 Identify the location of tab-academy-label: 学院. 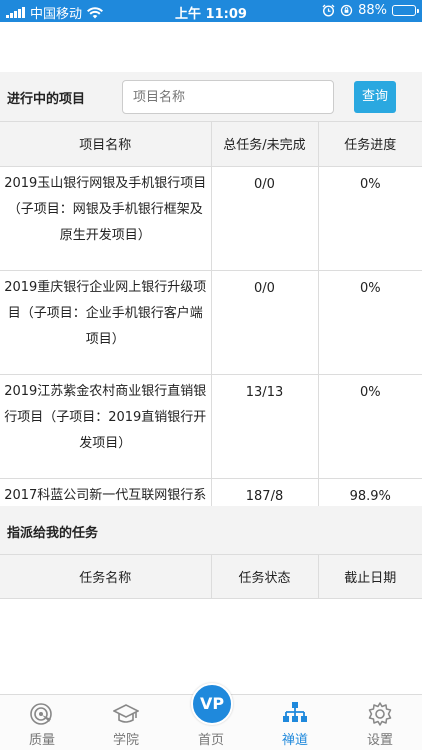
(125, 740).